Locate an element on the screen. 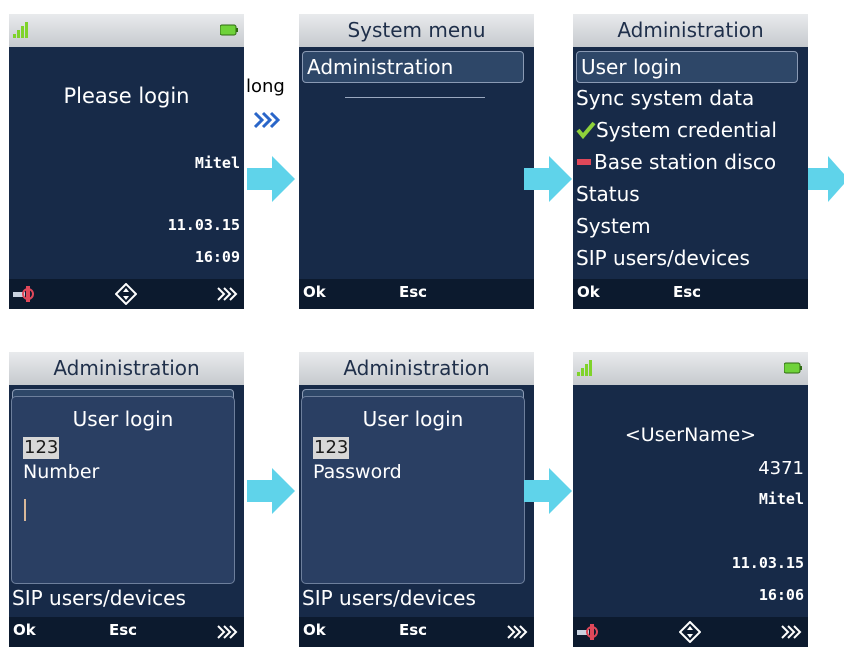  time-label: 16:09 is located at coordinates (217, 257).